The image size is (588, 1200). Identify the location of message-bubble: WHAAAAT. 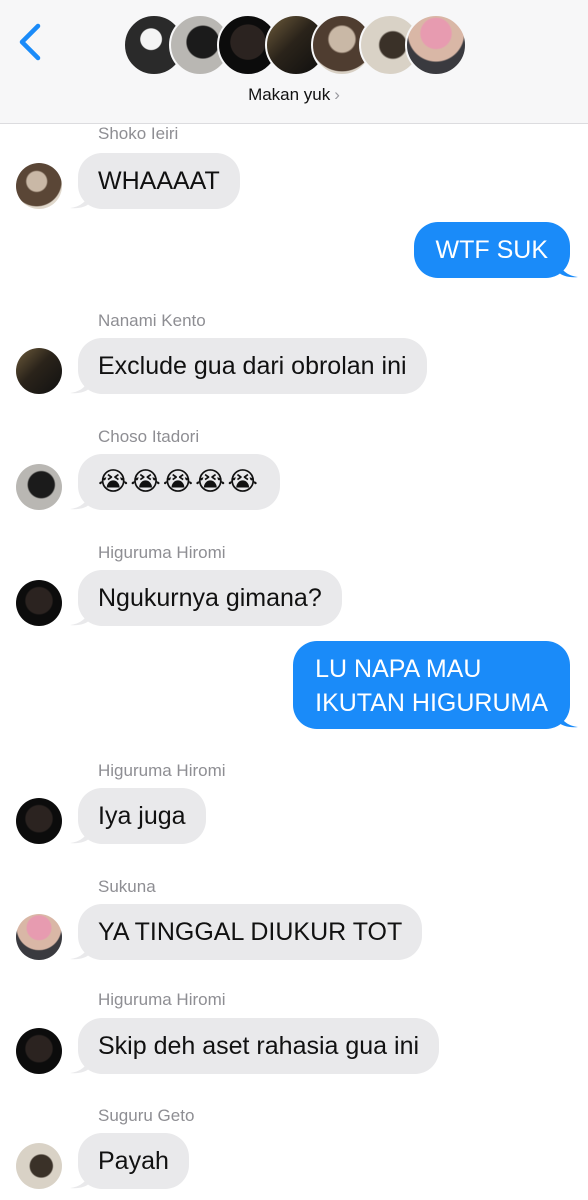
(159, 181).